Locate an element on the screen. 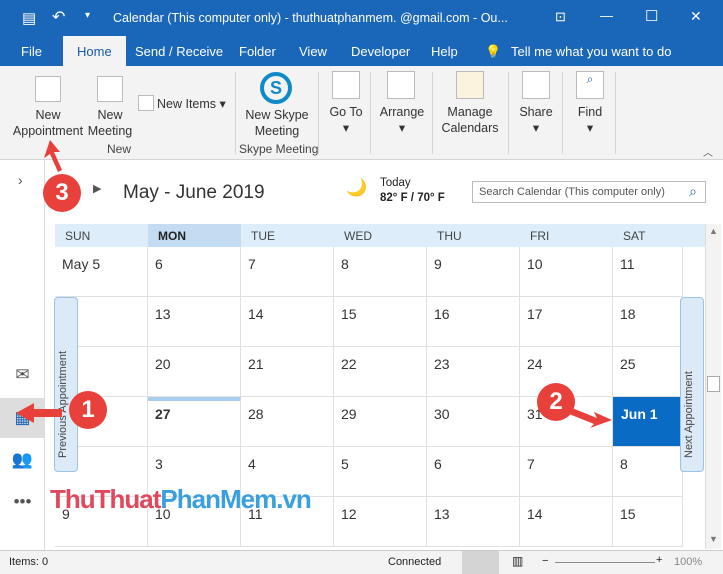 The height and width of the screenshot is (574, 723). zoom-level: 100% is located at coordinates (688, 562).